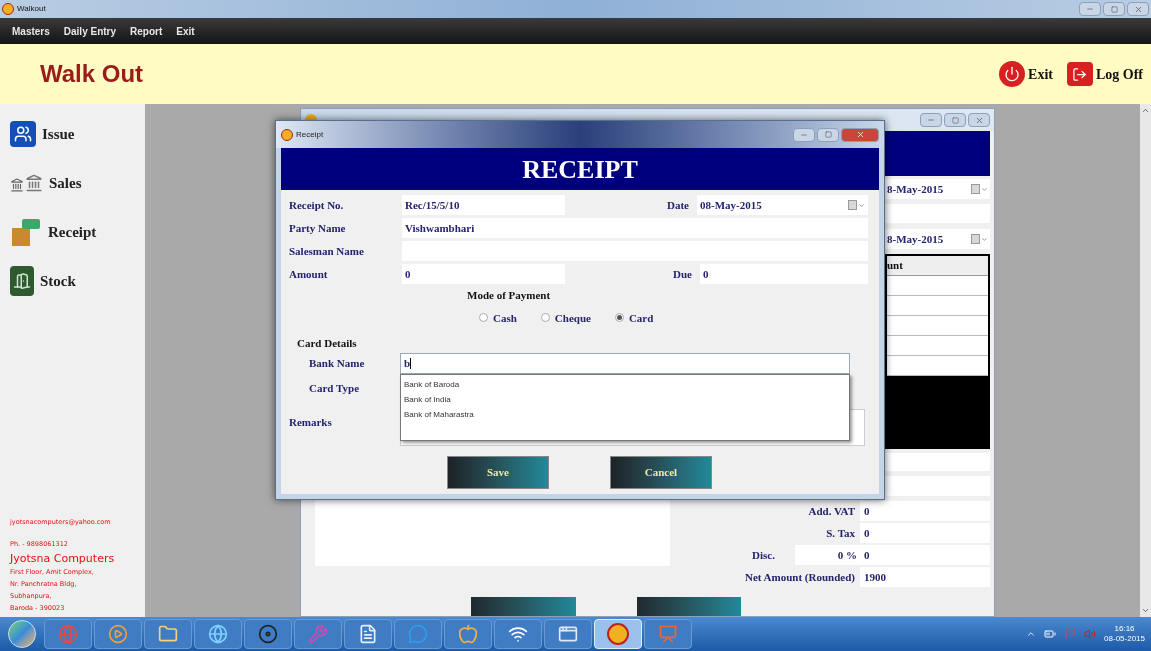 The image size is (1151, 651). I want to click on speaker-icon, so click(1090, 634).